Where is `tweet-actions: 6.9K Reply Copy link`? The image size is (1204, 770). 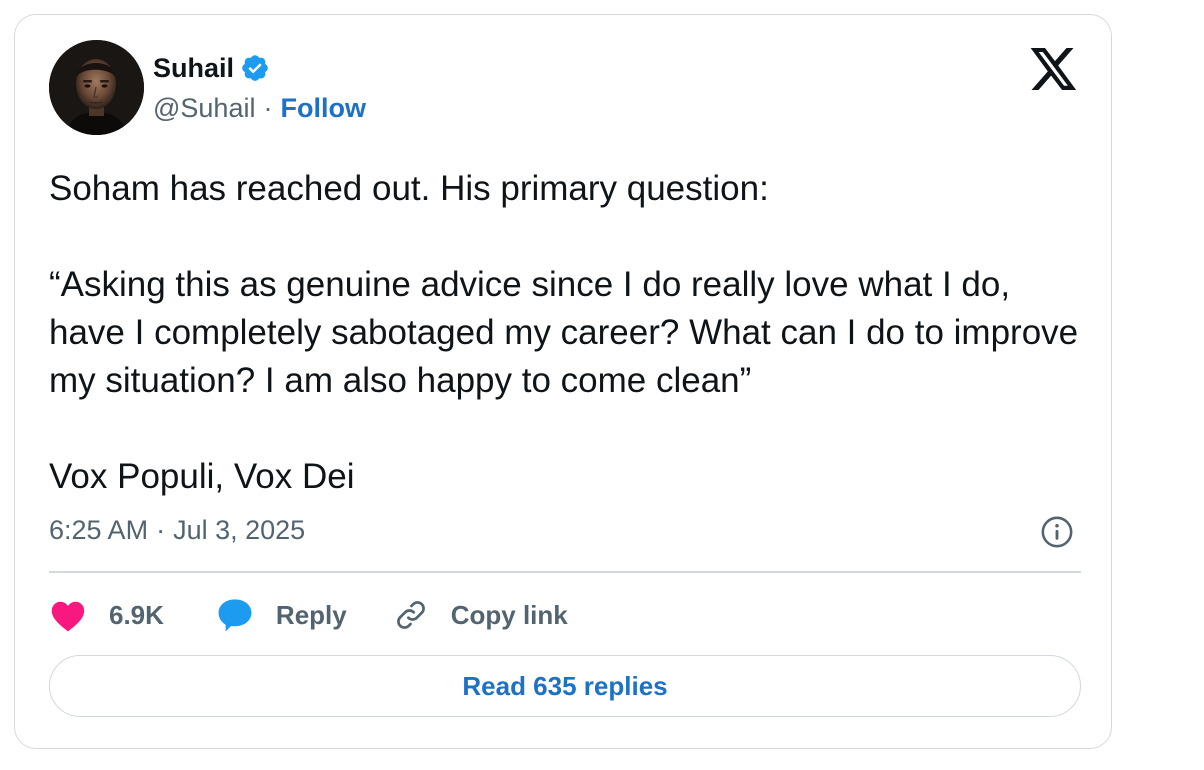
tweet-actions: 6.9K Reply Copy link is located at coordinates (308, 615).